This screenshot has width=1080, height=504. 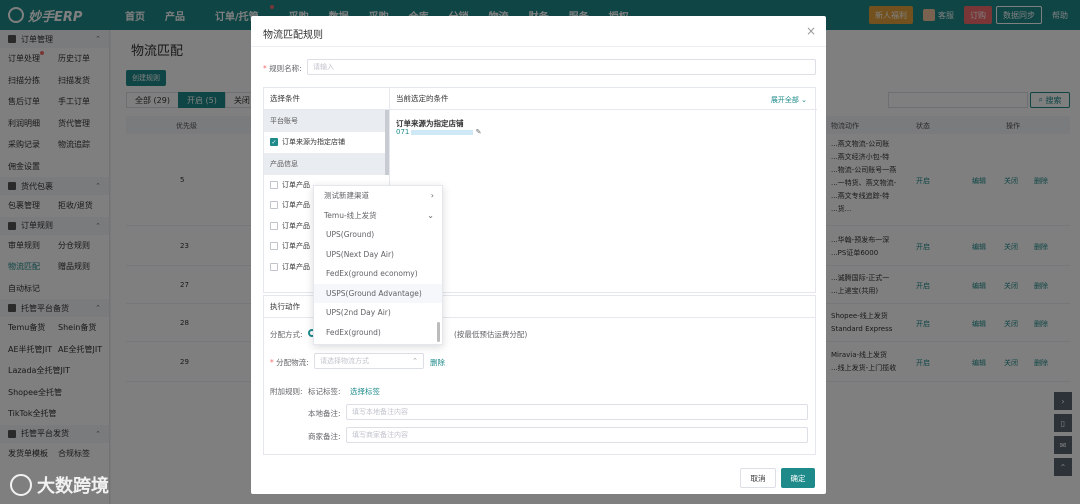 I want to click on expand-all-link: 展开全部 ⌄, so click(x=789, y=100).